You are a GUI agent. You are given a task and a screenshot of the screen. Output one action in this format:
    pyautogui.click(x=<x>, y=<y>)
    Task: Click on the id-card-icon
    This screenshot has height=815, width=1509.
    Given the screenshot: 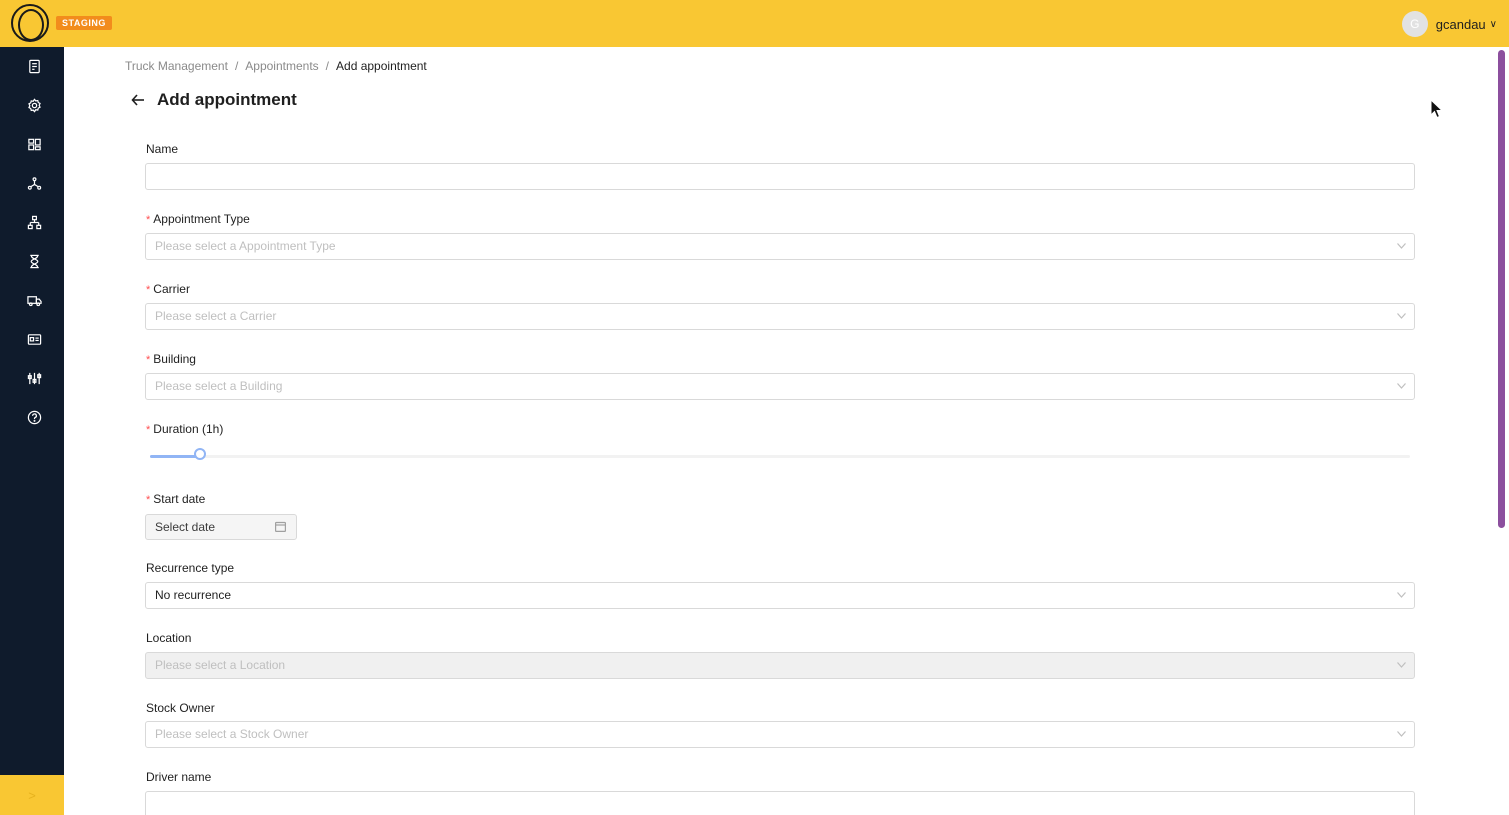 What is the action you would take?
    pyautogui.click(x=34, y=339)
    